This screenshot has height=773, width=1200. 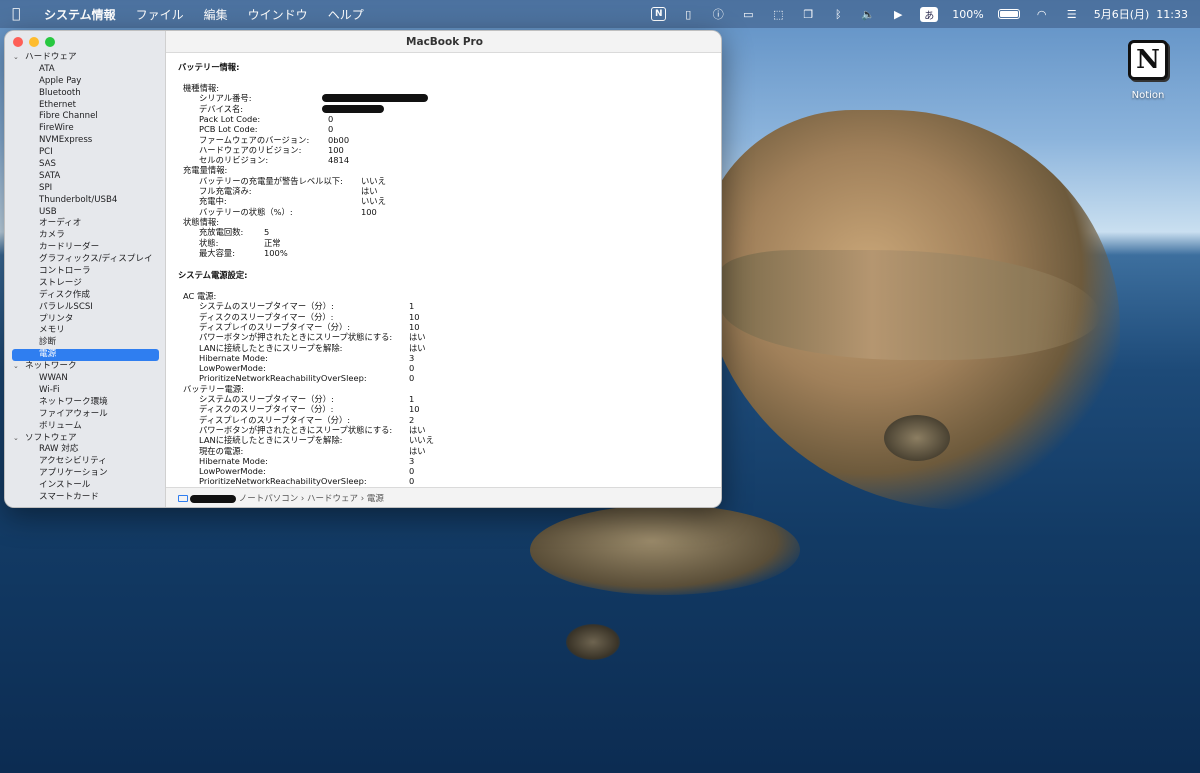 I want to click on sidebar-category: ⌄ ネットワーク, so click(x=85, y=367).